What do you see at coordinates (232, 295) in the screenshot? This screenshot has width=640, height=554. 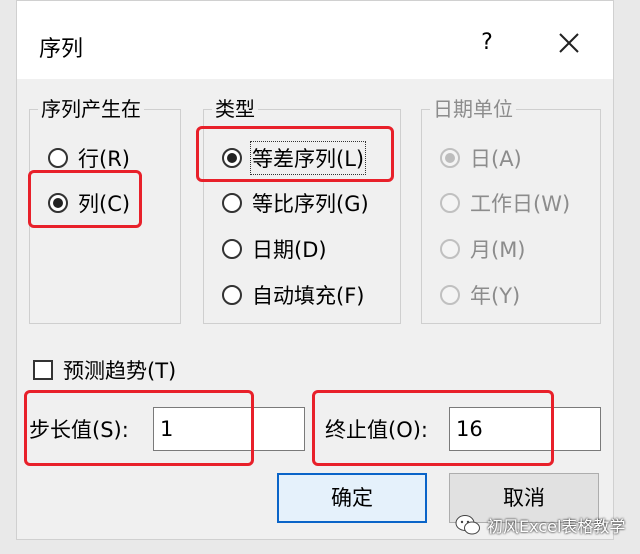 I see `radio-autofill-button` at bounding box center [232, 295].